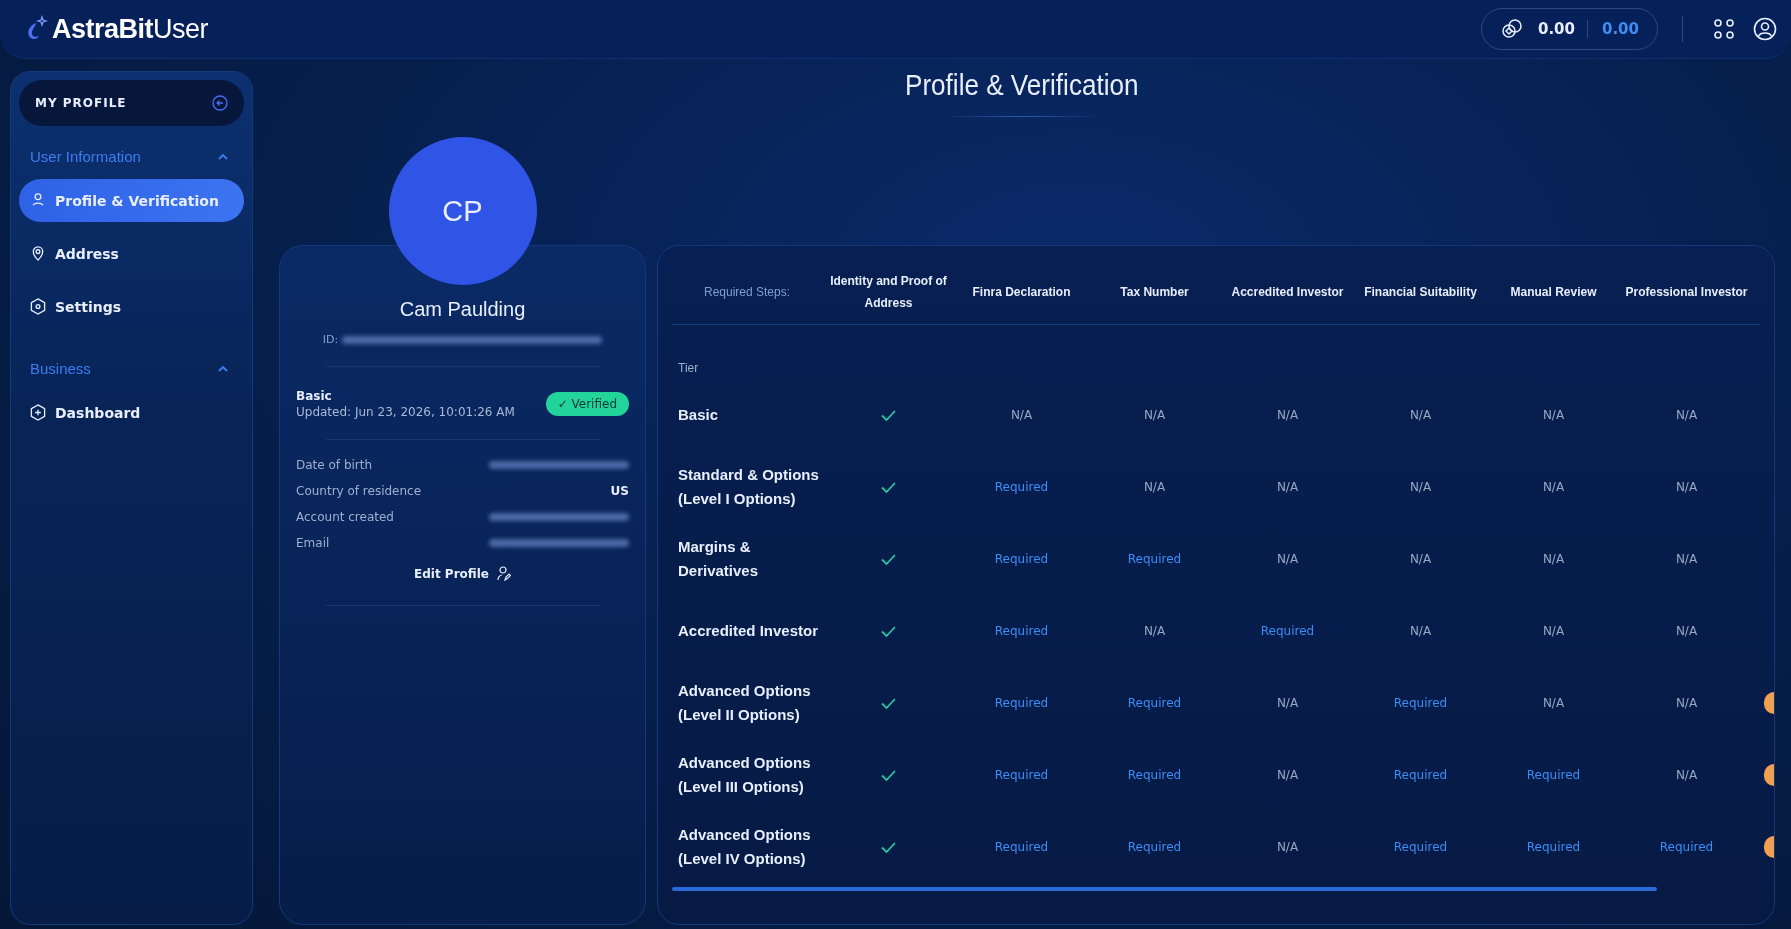 This screenshot has width=1791, height=929. Describe the element at coordinates (38, 306) in the screenshot. I see `settings-icon` at that location.